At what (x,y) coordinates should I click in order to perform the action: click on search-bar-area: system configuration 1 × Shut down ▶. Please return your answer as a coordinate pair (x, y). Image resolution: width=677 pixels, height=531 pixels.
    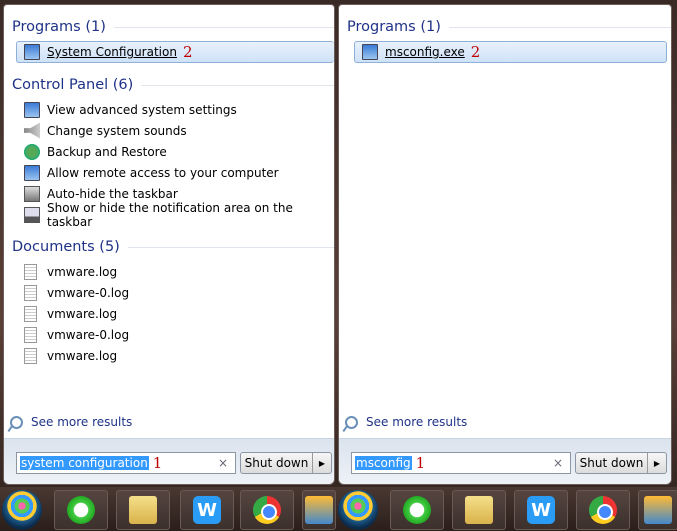
    Looking at the image, I should click on (169, 461).